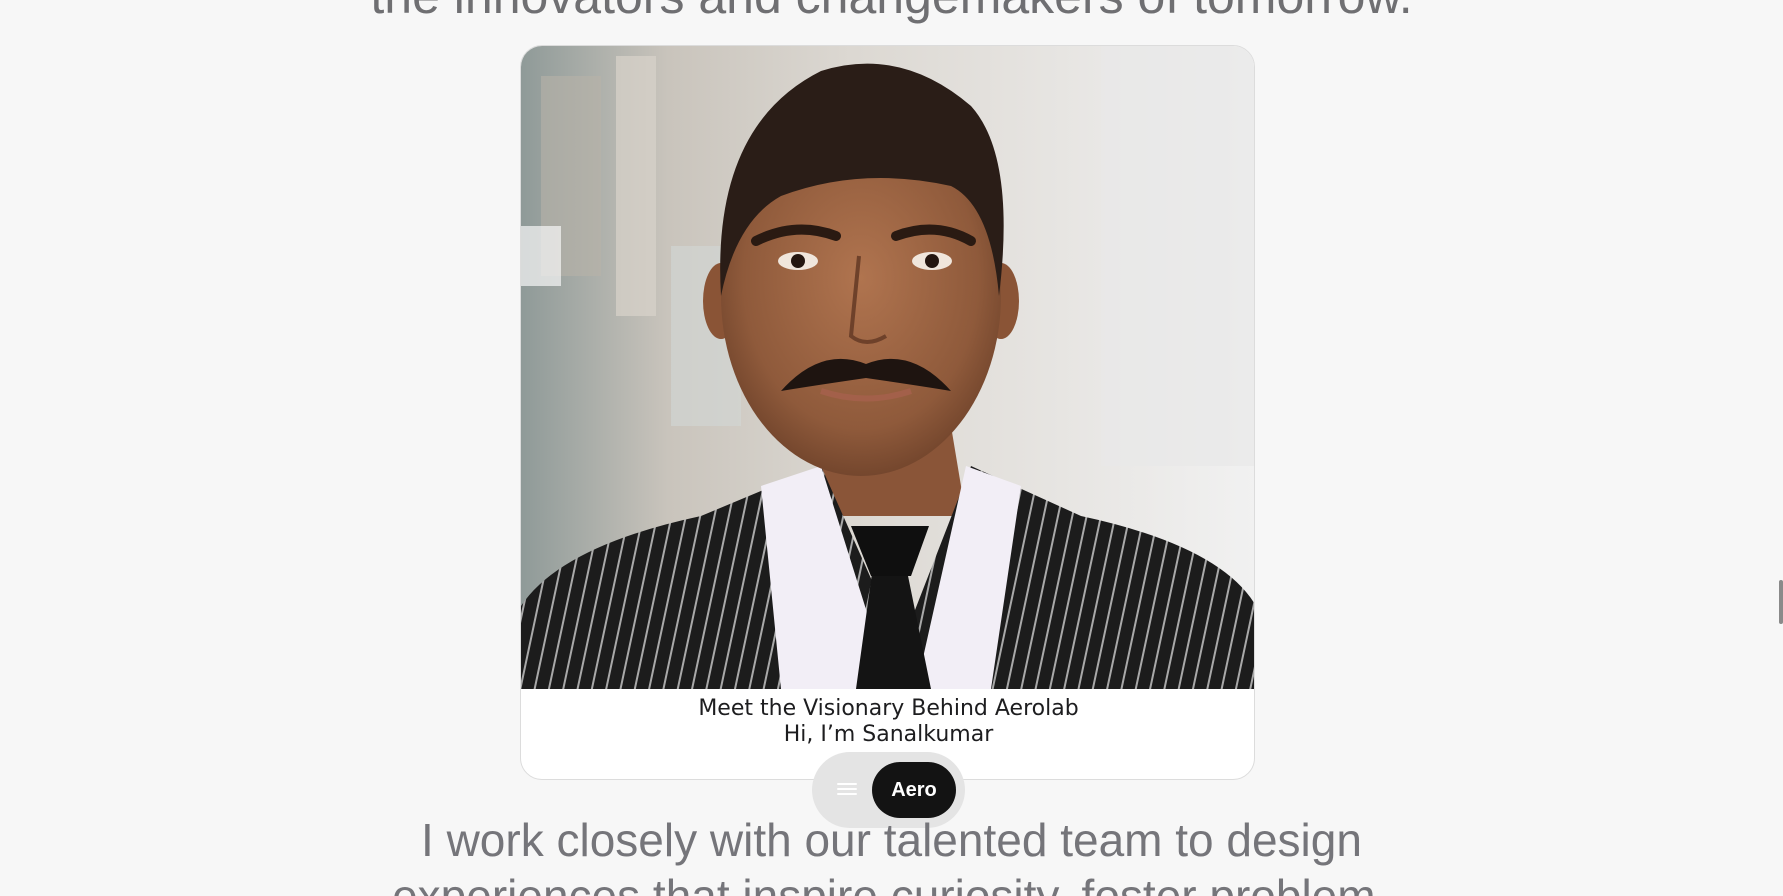  I want to click on caption-title: Meet the Visionary Behind Aerolab, so click(888, 708).